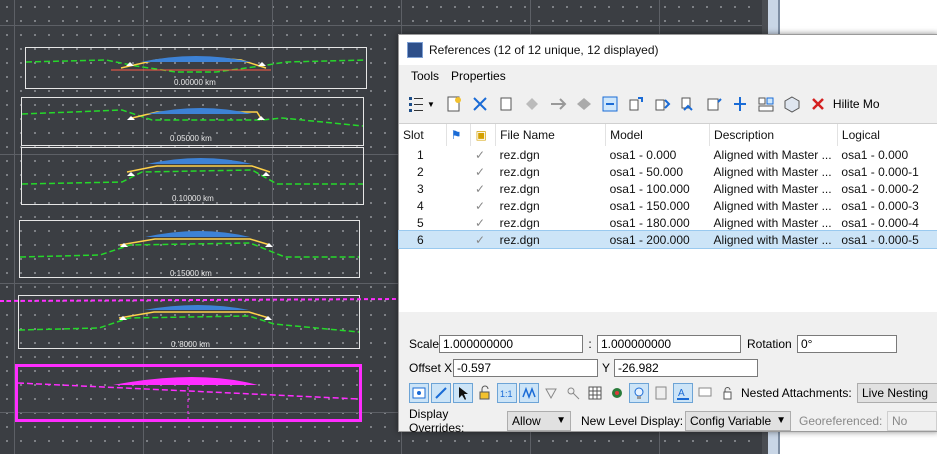 The height and width of the screenshot is (454, 937). Describe the element at coordinates (459, 135) in the screenshot. I see `col-flag: ⚑` at that location.